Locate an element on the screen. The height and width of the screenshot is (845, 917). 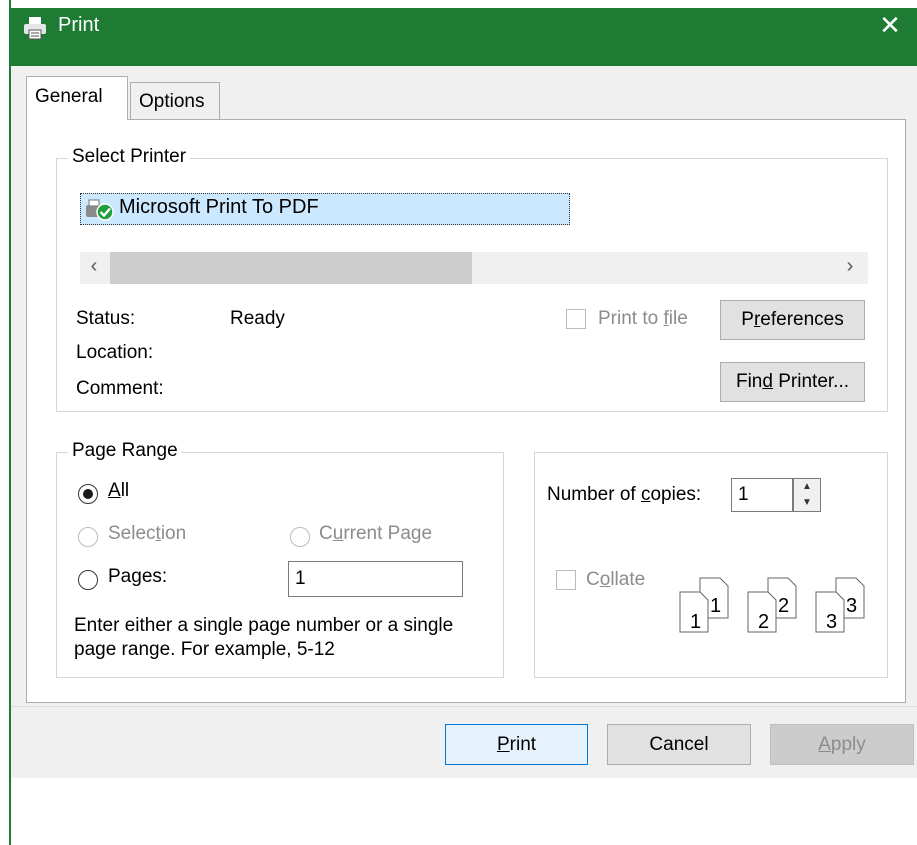
collate-stack-3: 3 3 is located at coordinates (840, 605).